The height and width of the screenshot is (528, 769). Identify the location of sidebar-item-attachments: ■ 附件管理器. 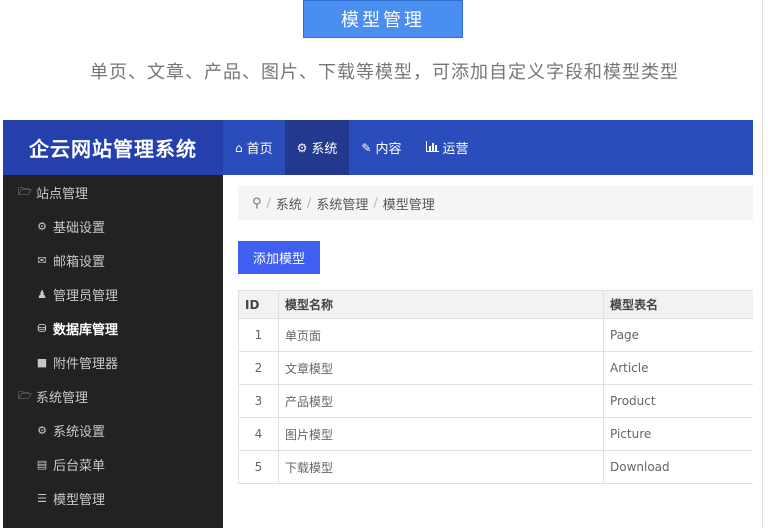
(113, 362).